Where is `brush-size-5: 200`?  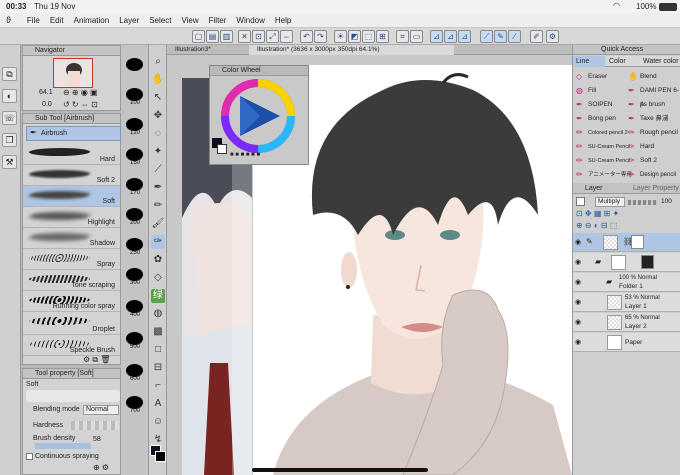
brush-size-5: 200 is located at coordinates (135, 216).